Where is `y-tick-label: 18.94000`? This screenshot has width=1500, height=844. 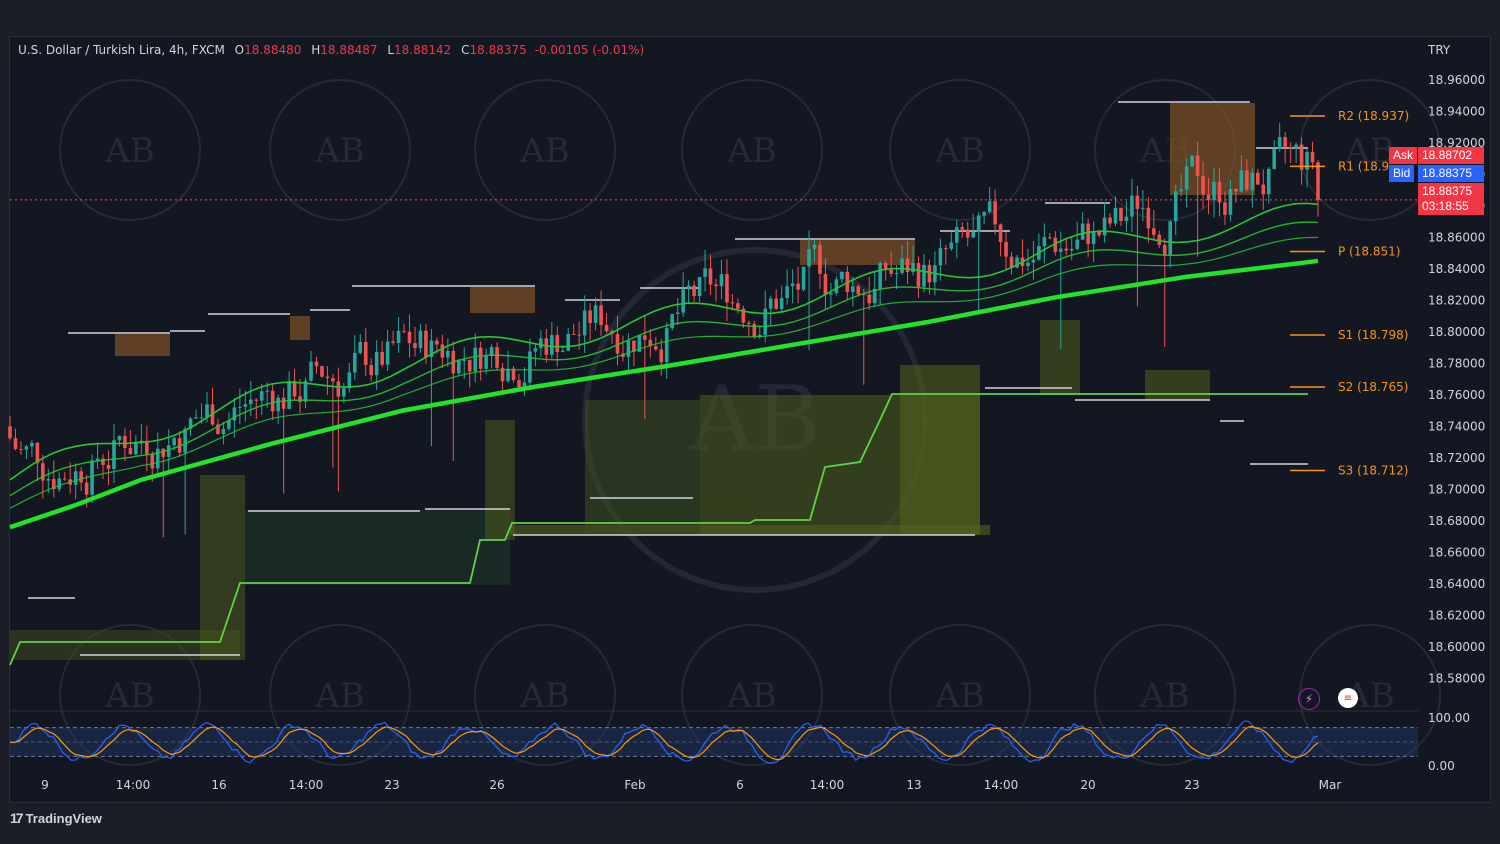 y-tick-label: 18.94000 is located at coordinates (1456, 111).